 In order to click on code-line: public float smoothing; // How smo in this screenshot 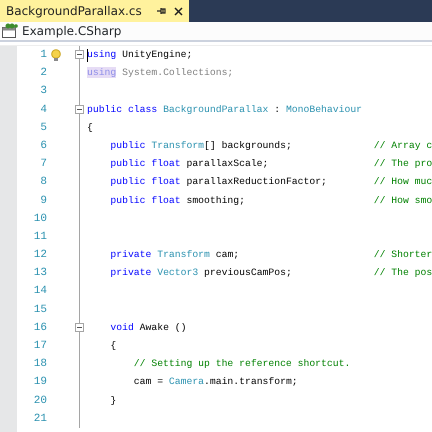, I will do `click(270, 201)`.